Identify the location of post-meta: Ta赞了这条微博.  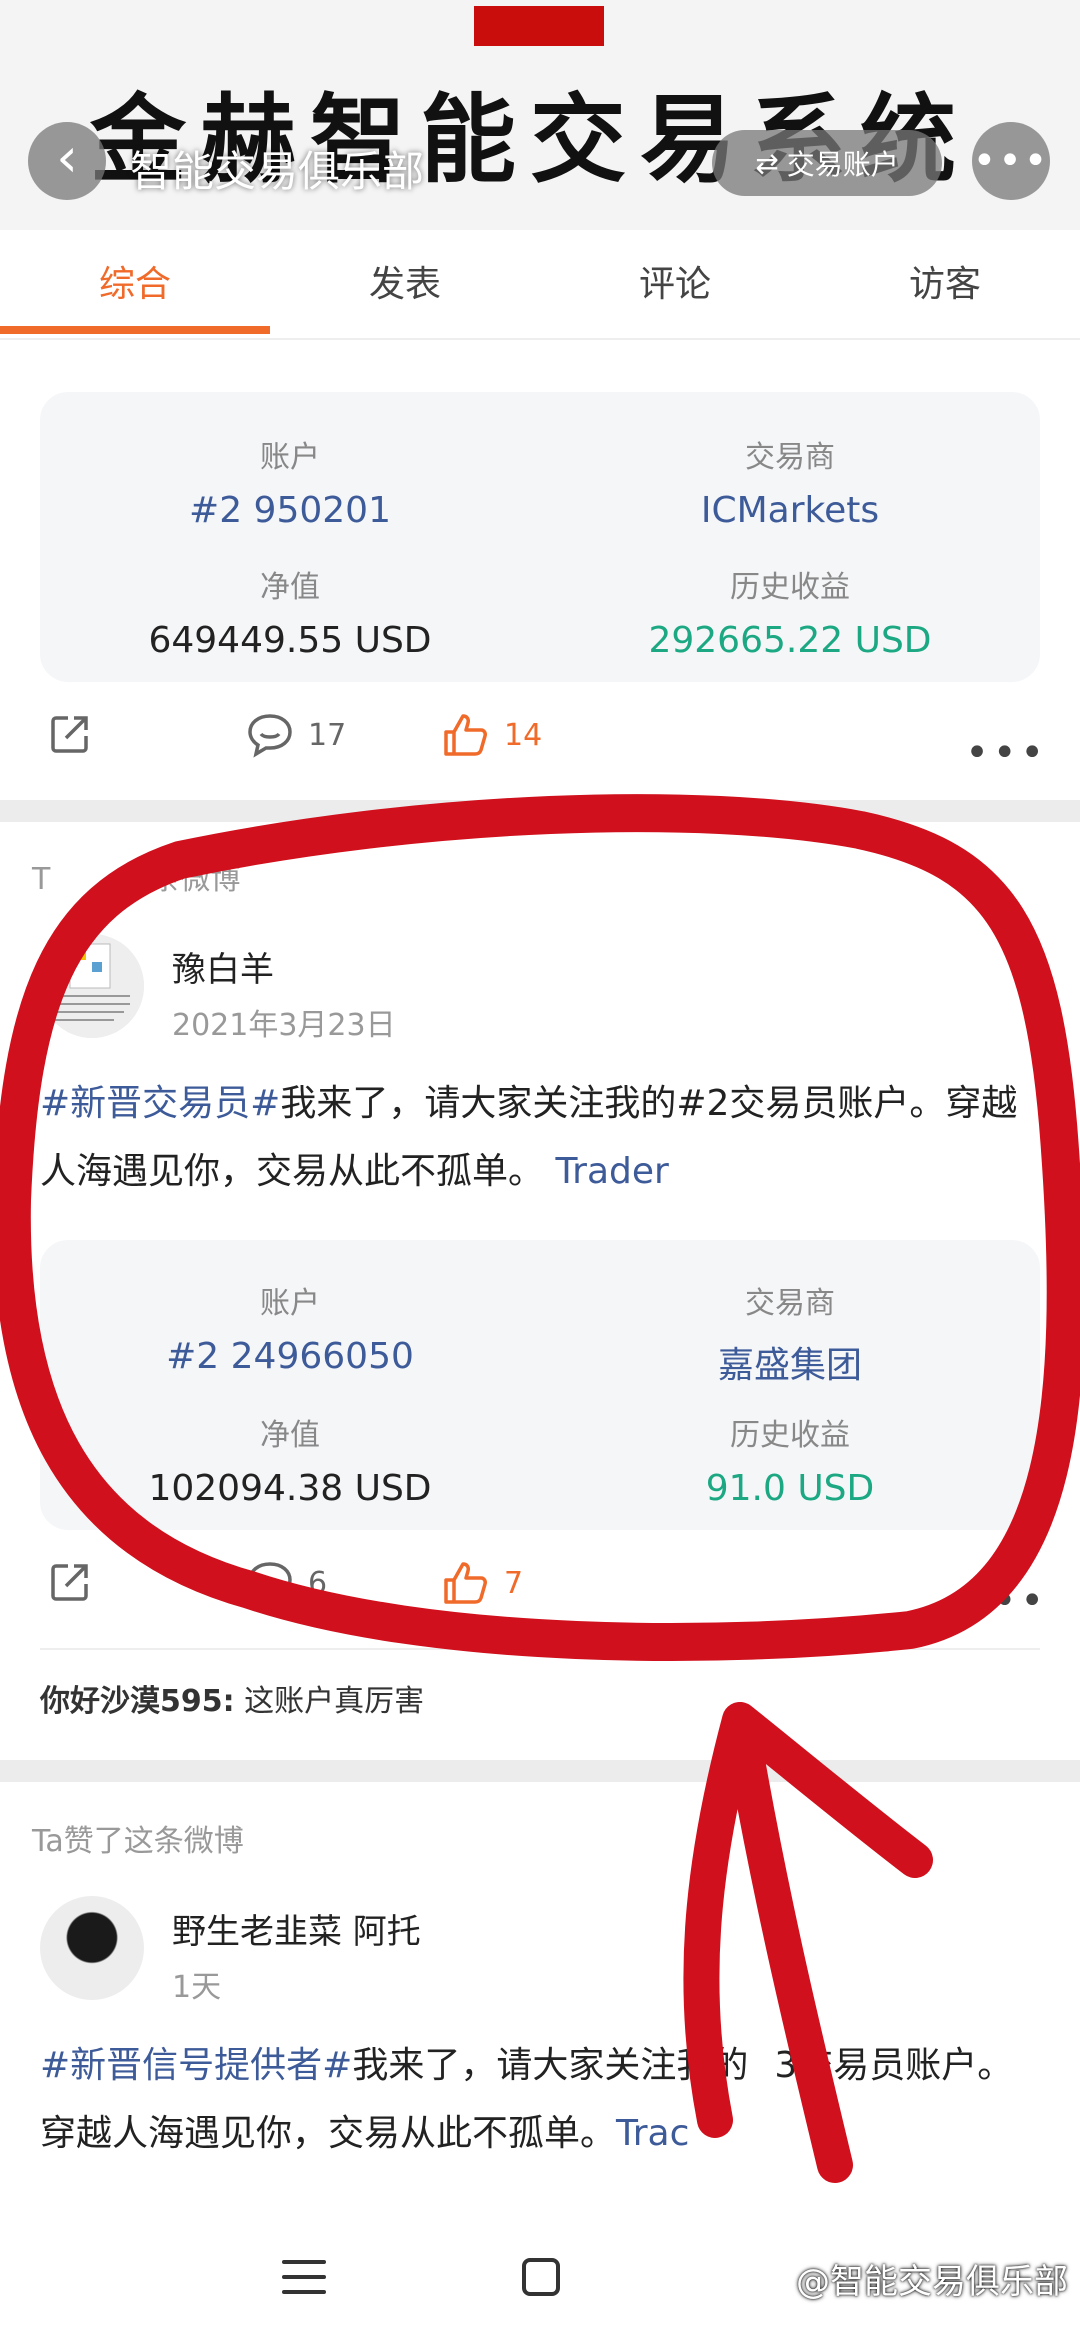
(138, 1841).